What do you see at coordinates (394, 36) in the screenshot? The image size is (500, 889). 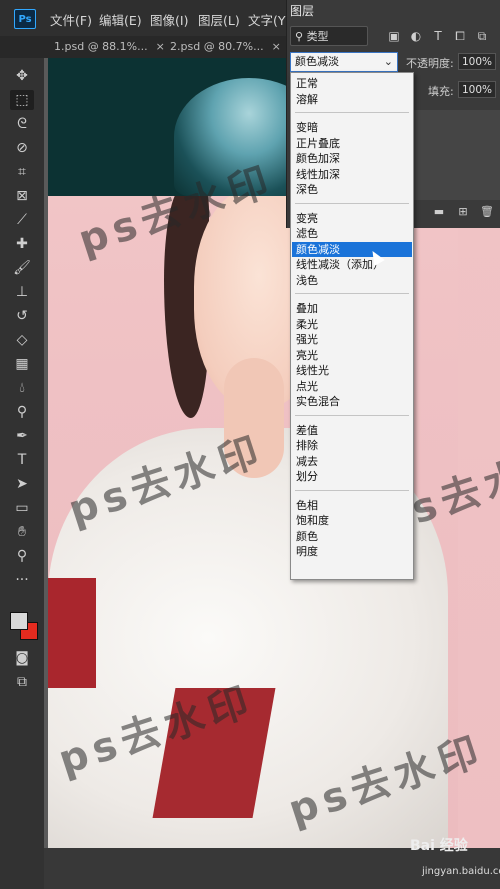 I see `image-filter-icon: ▣` at bounding box center [394, 36].